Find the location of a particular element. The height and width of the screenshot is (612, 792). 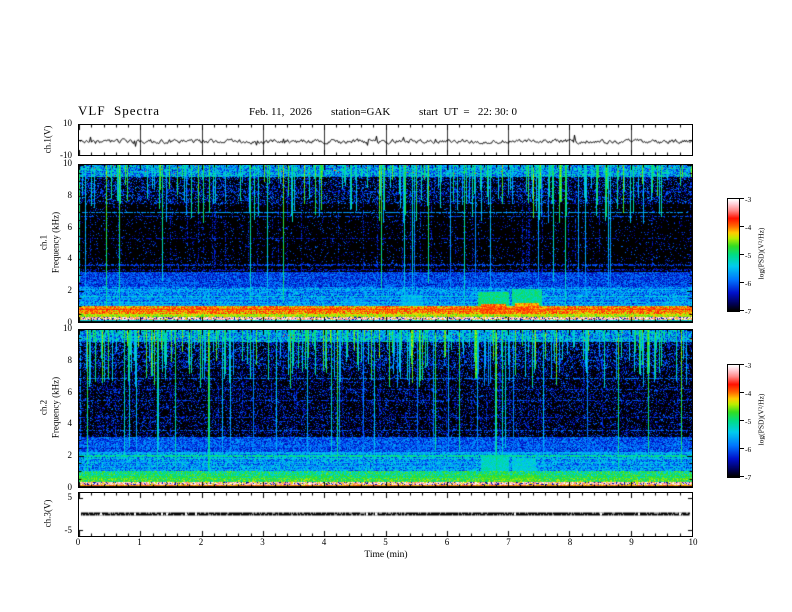

plot-date: Feb. 11, 2026 is located at coordinates (280, 112).